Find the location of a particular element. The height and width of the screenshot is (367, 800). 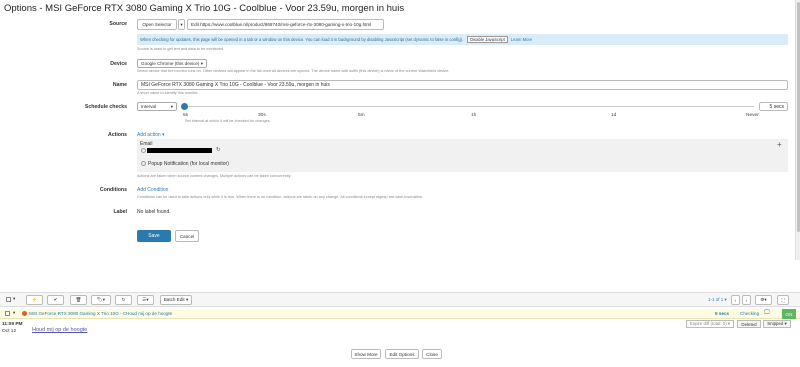

row-checkbox is located at coordinates (7, 313).